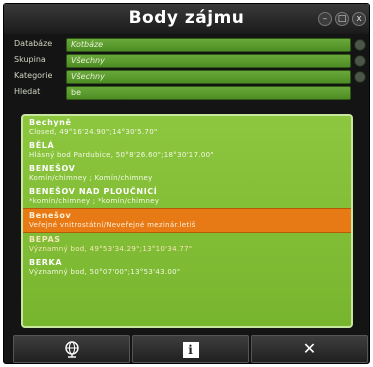 The width and height of the screenshot is (373, 367). I want to click on item-name: BĚLÁ, so click(42, 145).